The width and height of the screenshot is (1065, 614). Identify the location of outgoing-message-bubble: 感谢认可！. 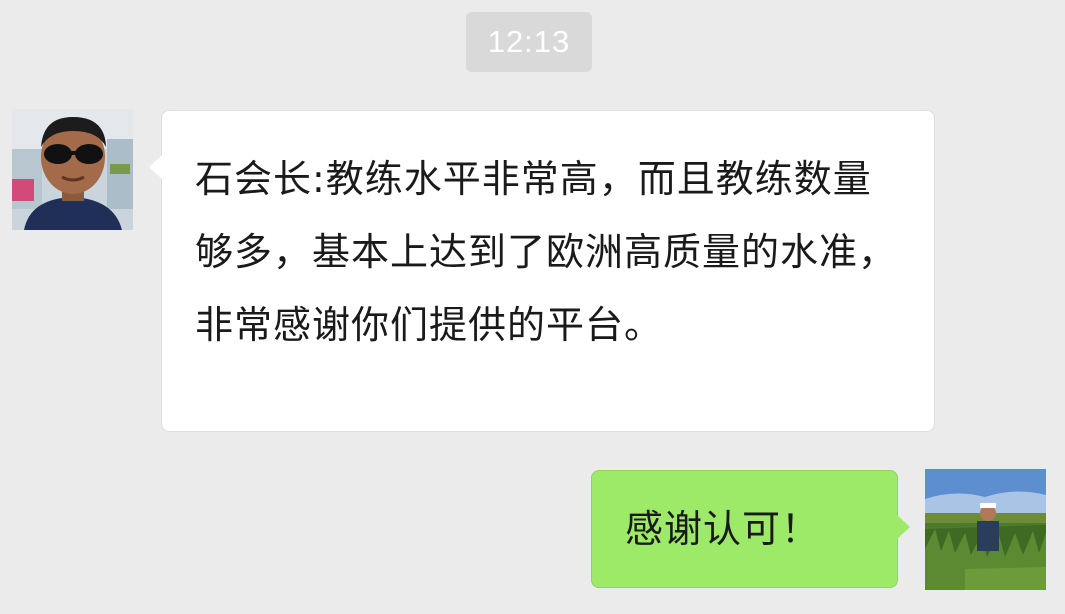
(750, 529).